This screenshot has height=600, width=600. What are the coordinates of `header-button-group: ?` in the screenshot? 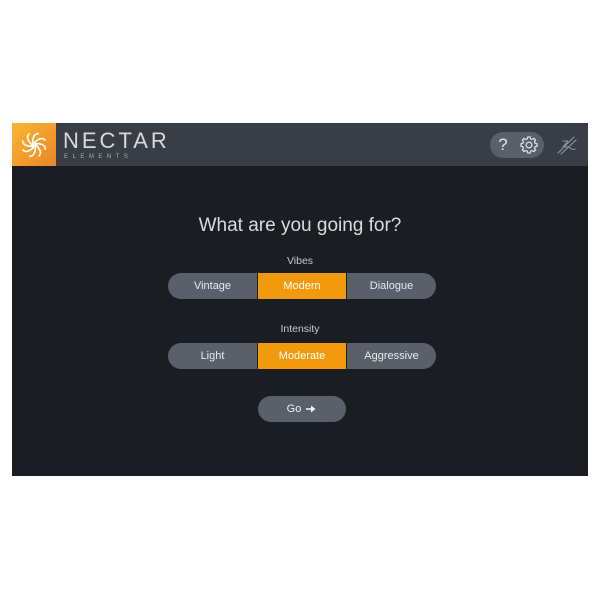 It's located at (517, 145).